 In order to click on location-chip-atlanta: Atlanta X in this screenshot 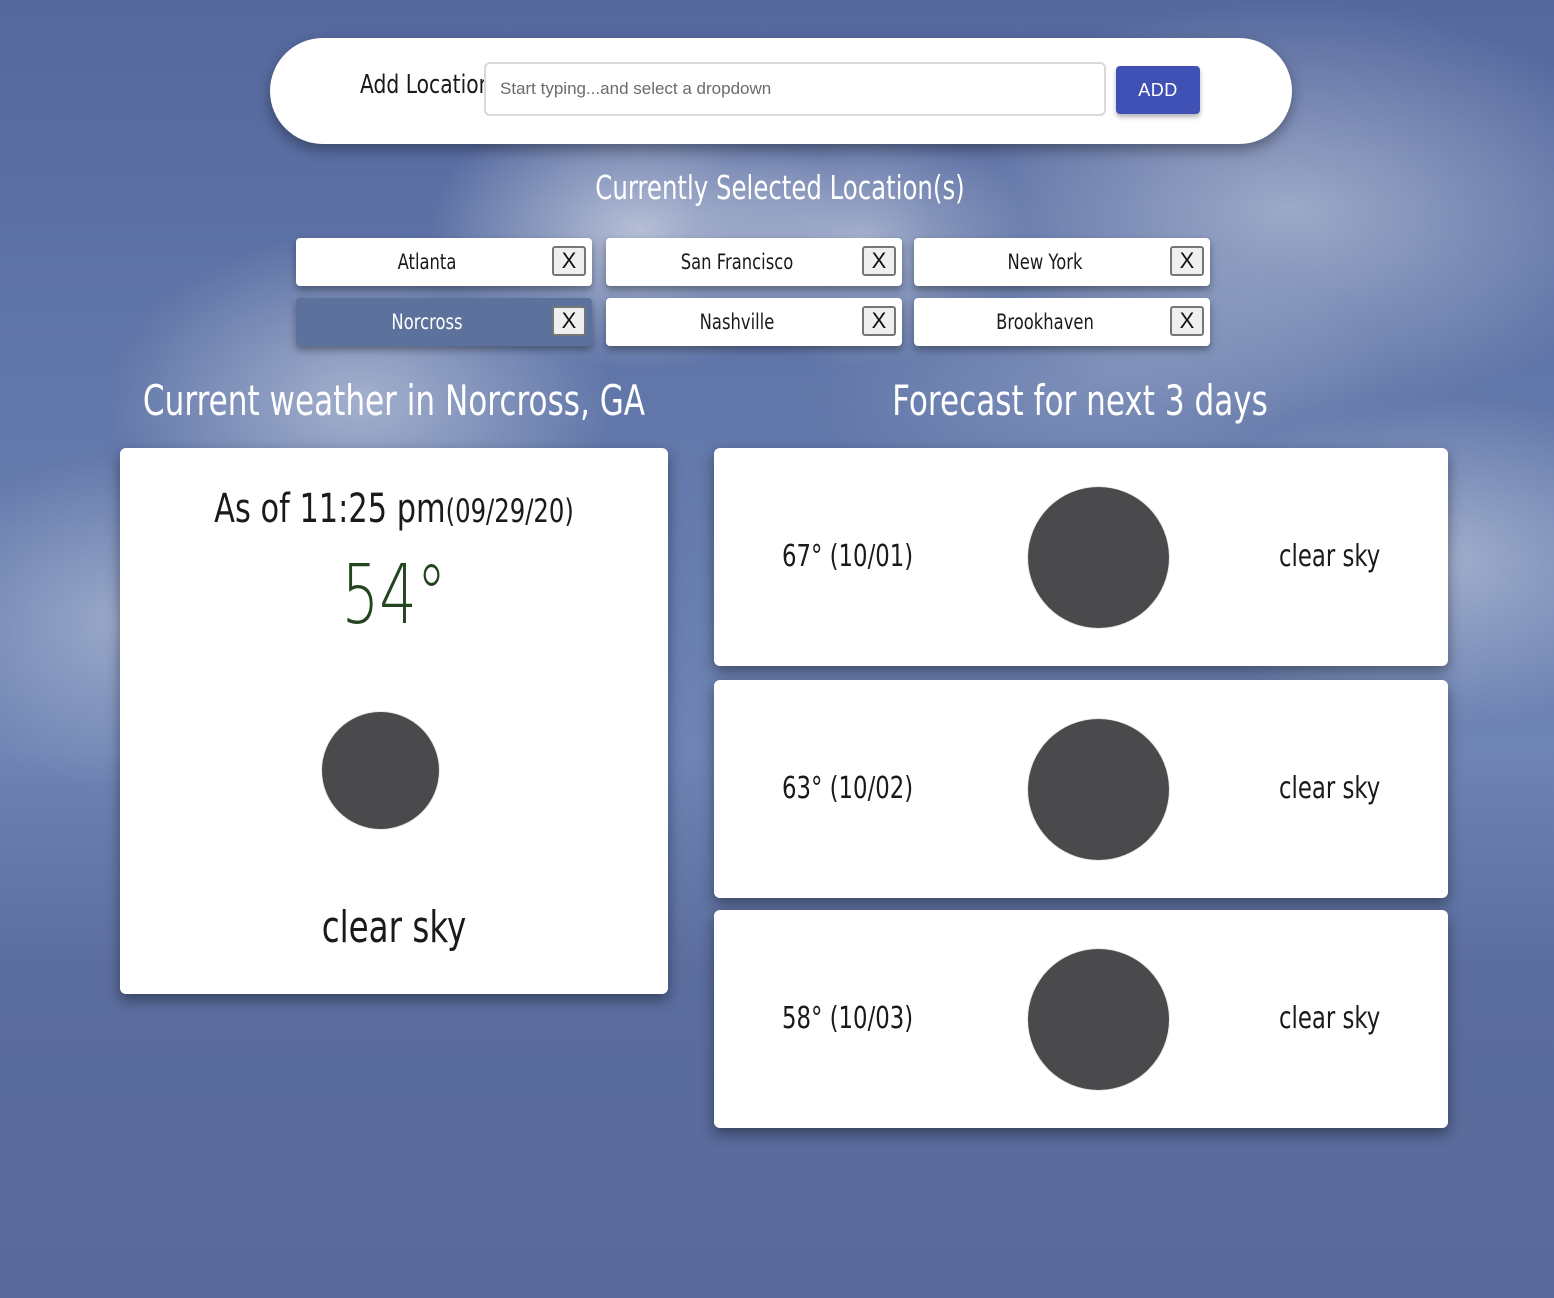, I will do `click(444, 262)`.